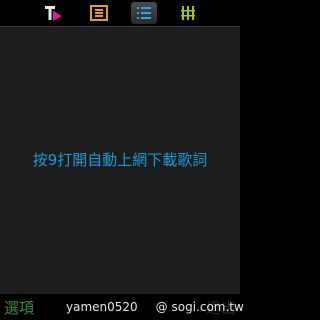 Image resolution: width=320 pixels, height=320 pixels. I want to click on media-play-icon, so click(53, 13).